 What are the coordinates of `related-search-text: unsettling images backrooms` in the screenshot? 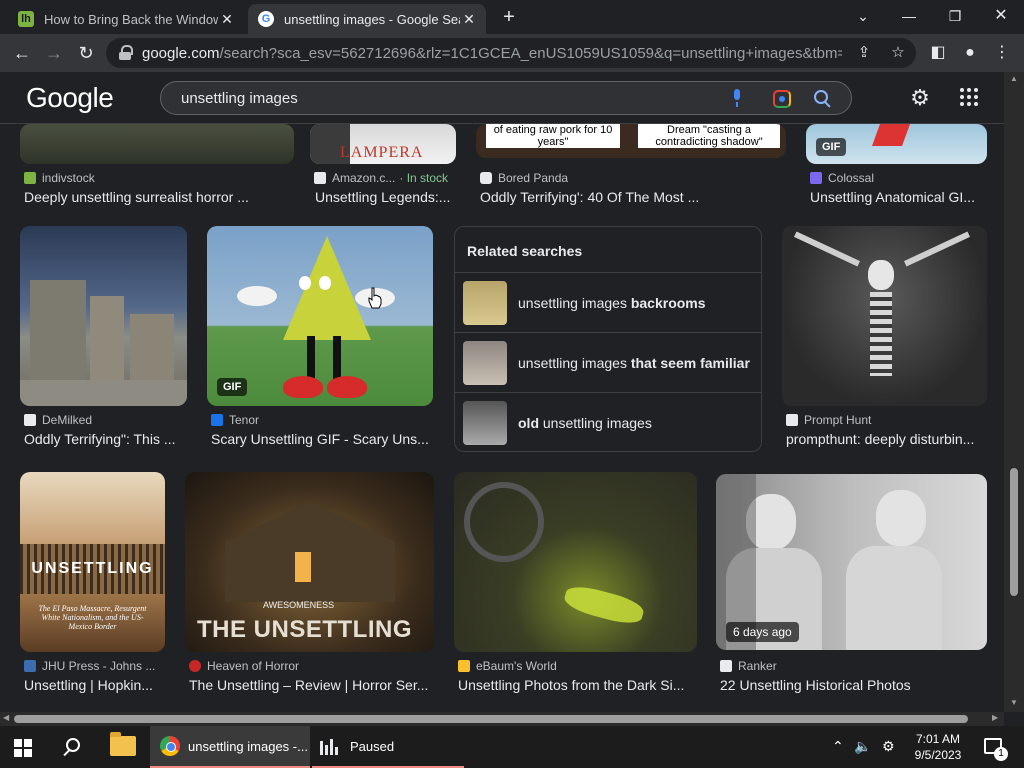 It's located at (612, 303).